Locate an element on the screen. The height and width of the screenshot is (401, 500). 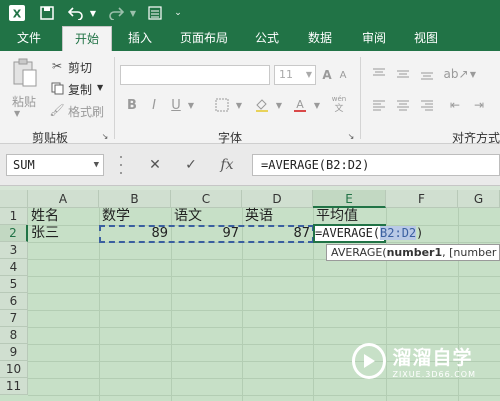
undo-dropdown-icon: ▼ is located at coordinates (93, 13).